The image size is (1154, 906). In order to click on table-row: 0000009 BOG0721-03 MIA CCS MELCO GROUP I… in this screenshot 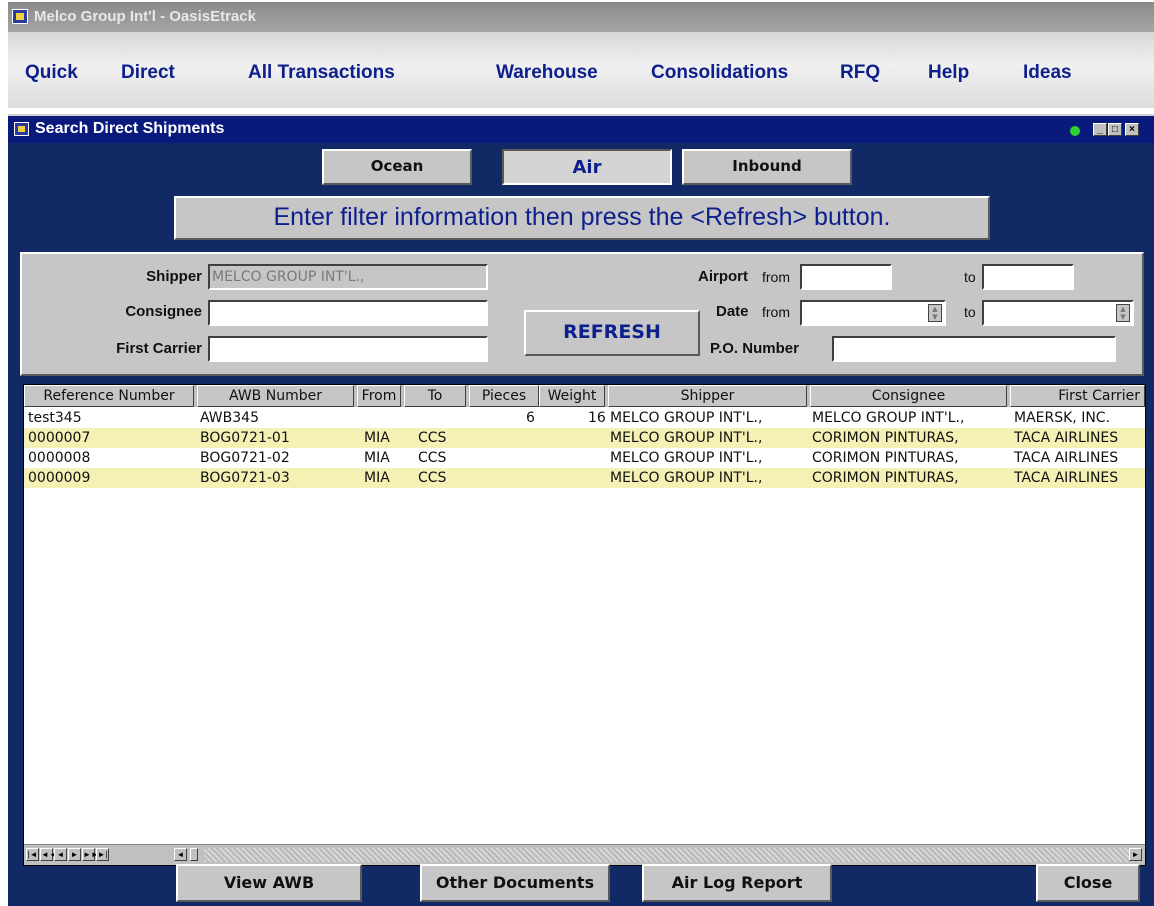, I will do `click(584, 478)`.